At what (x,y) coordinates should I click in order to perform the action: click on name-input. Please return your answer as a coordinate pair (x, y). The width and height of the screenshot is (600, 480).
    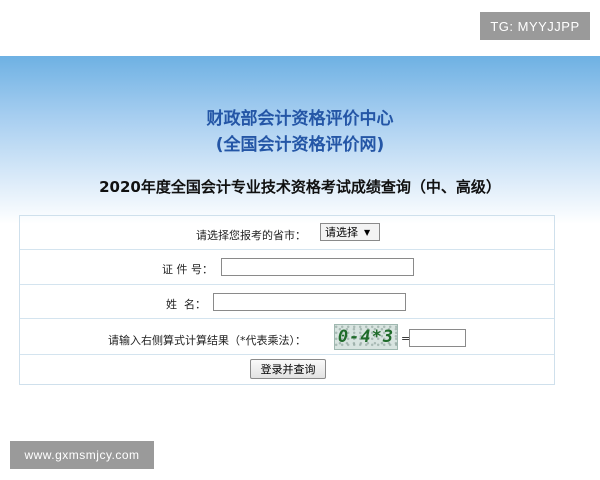
    Looking at the image, I should click on (309, 302).